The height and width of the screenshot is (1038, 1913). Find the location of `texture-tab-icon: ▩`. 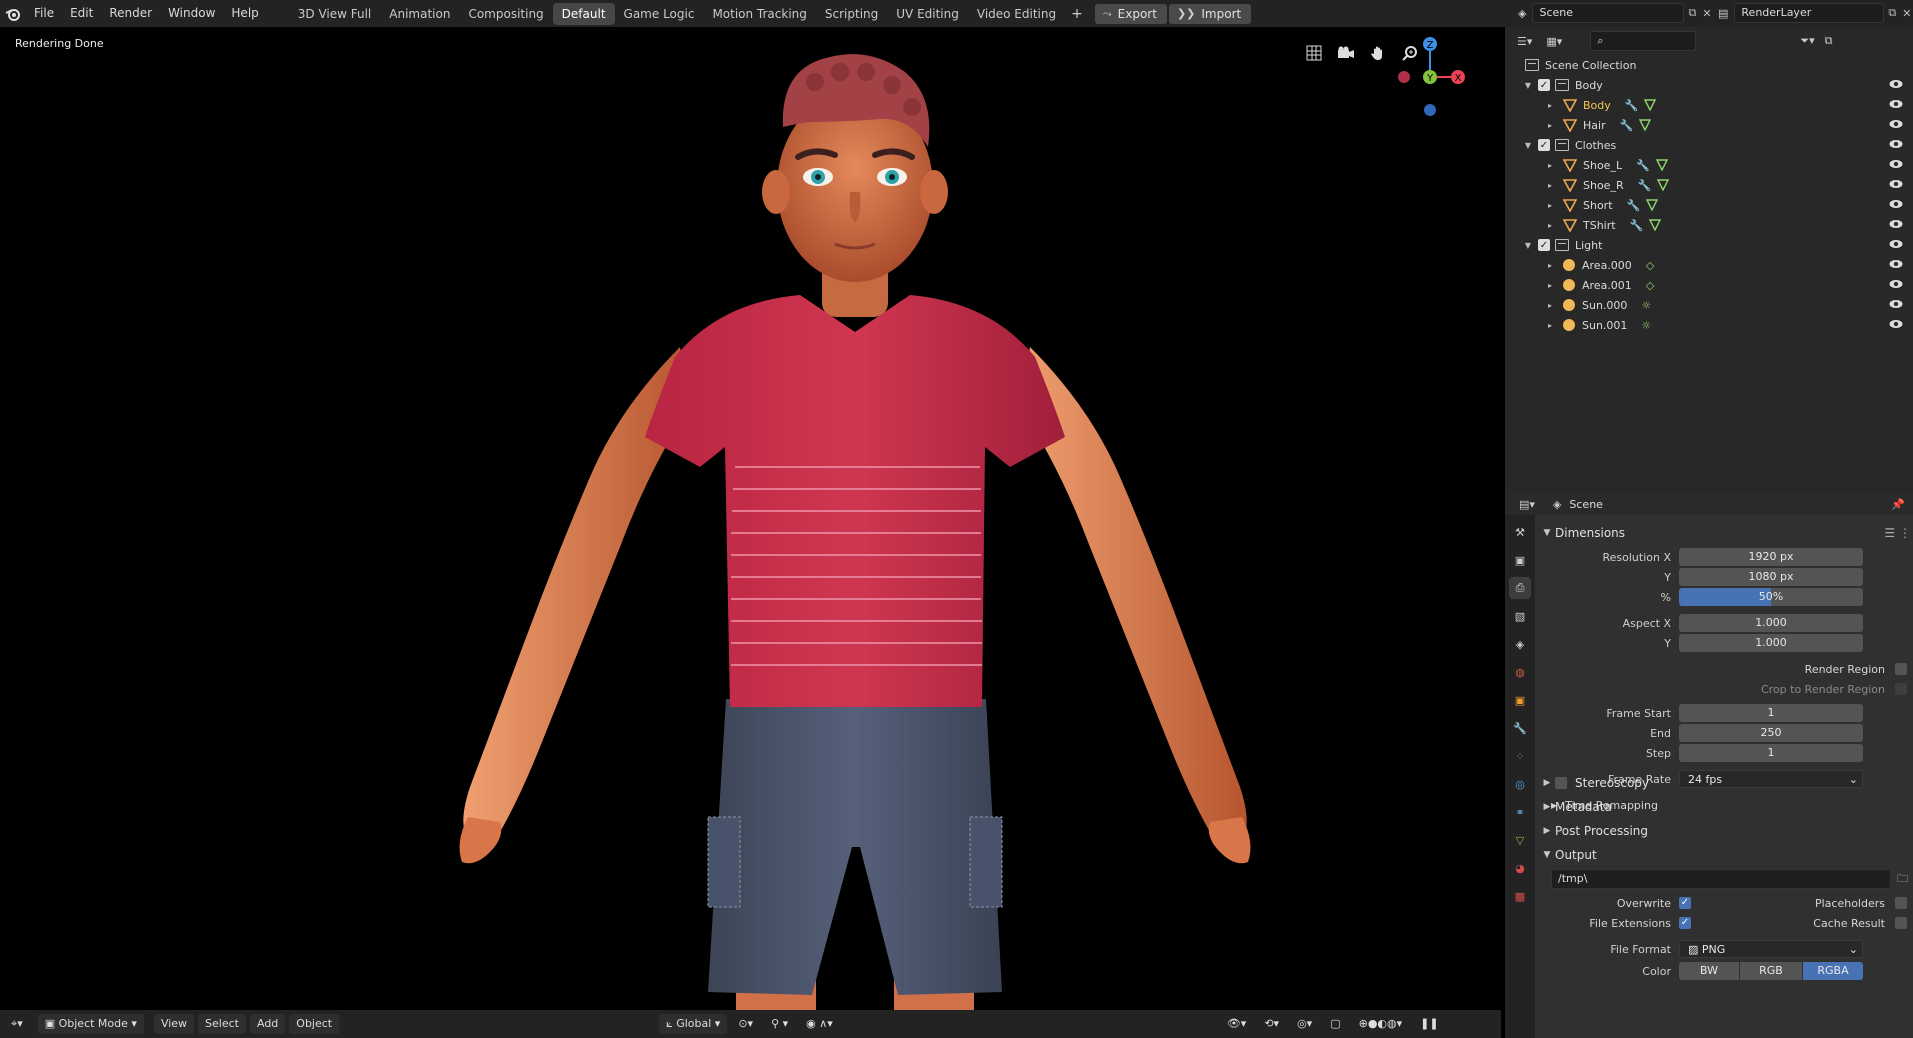

texture-tab-icon: ▩ is located at coordinates (1520, 896).